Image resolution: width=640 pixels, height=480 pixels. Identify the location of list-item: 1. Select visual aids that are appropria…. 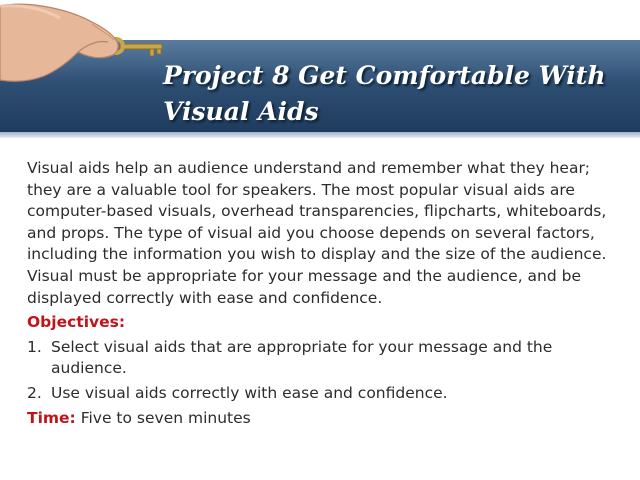
(322, 358).